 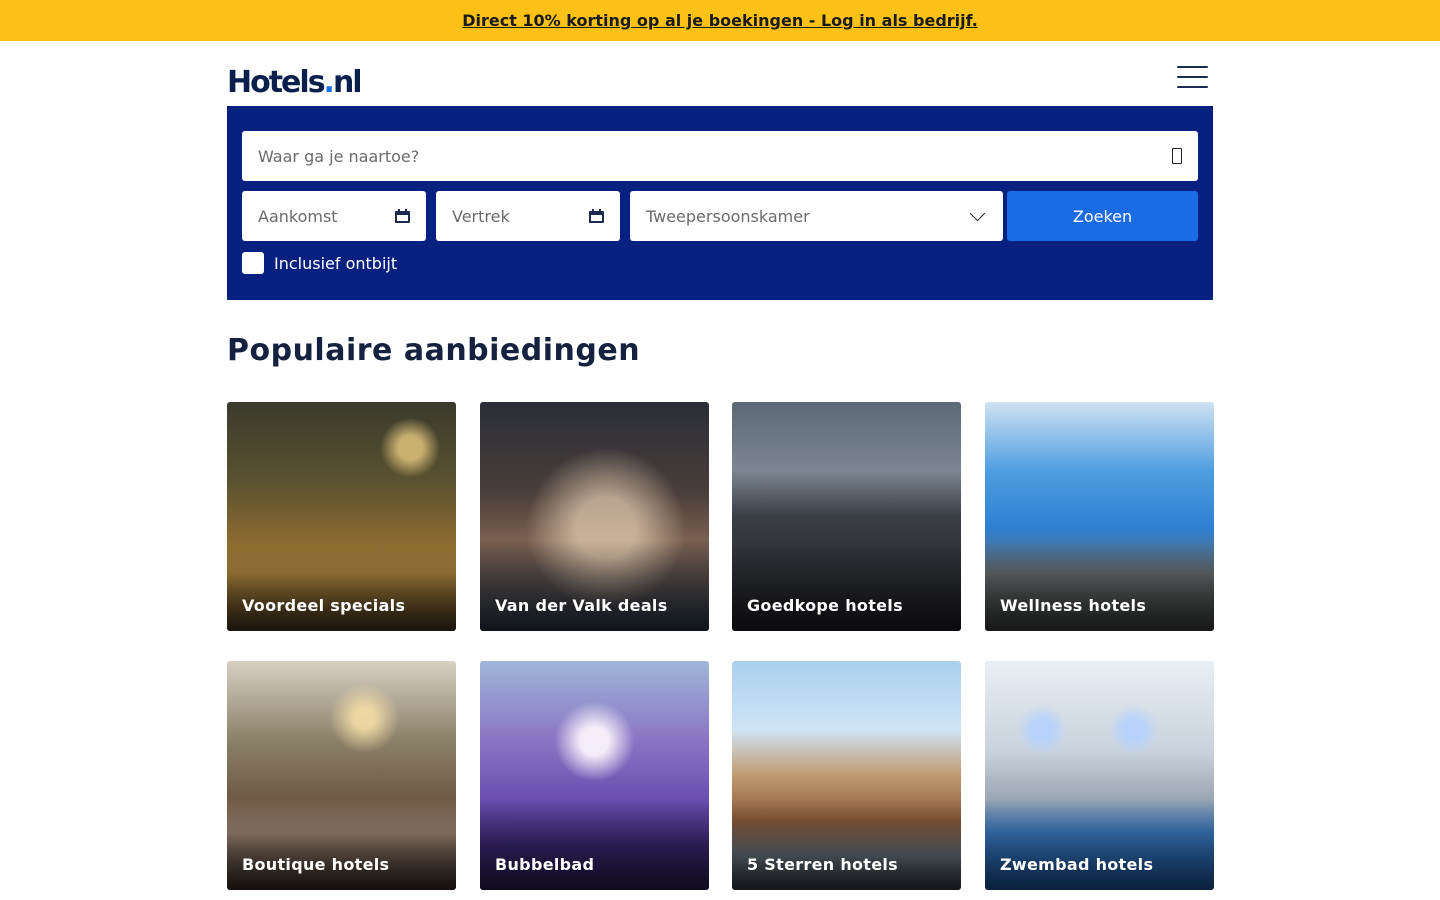 What do you see at coordinates (434, 350) in the screenshot?
I see `section-title: Populaire aanbiedingen` at bounding box center [434, 350].